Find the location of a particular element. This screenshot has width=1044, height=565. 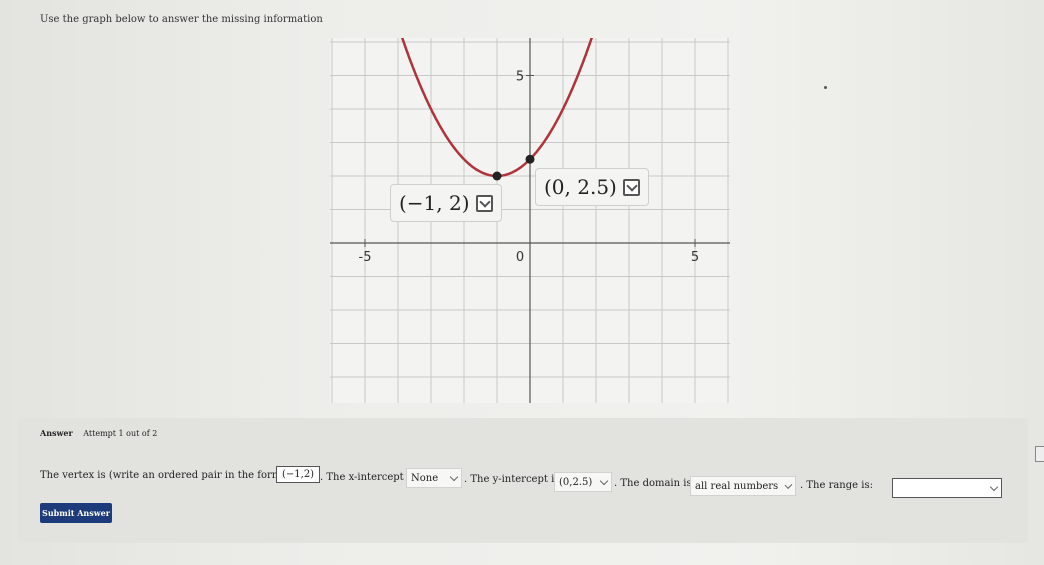

attempt-counter: Attempt 1 out of 2 is located at coordinates (120, 433).